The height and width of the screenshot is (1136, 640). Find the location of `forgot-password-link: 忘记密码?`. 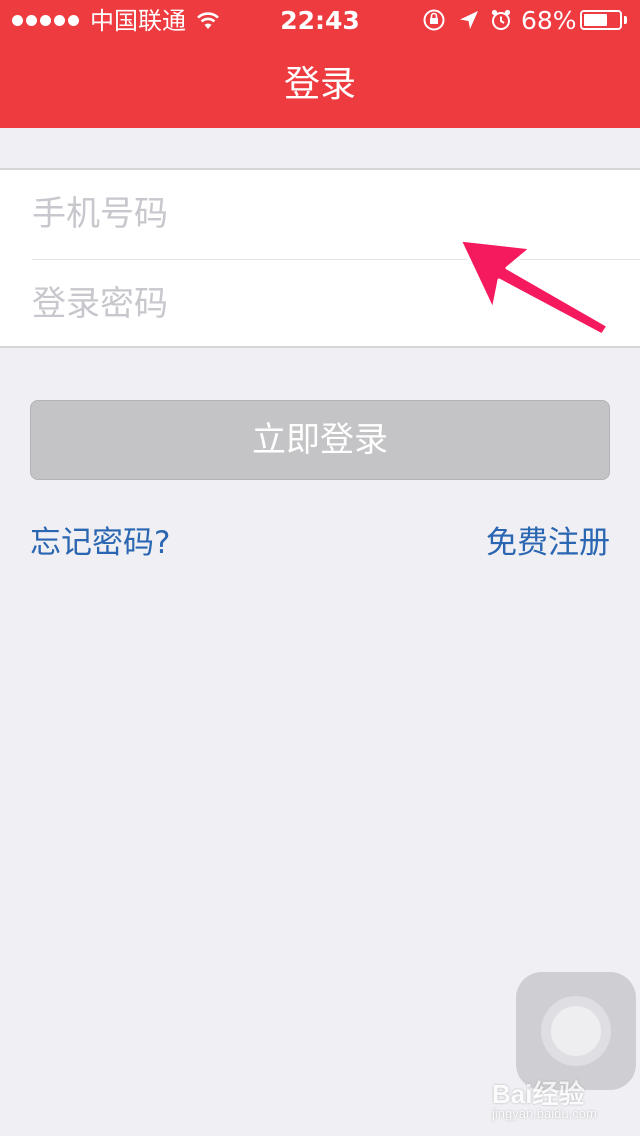

forgot-password-link: 忘记密码? is located at coordinates (100, 543).